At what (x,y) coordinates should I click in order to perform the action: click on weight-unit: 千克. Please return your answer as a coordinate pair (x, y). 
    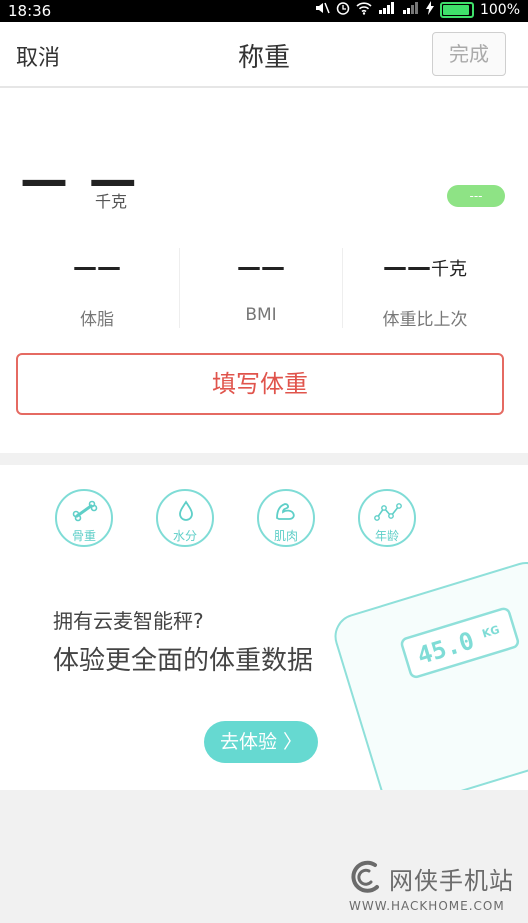
    Looking at the image, I should click on (111, 201).